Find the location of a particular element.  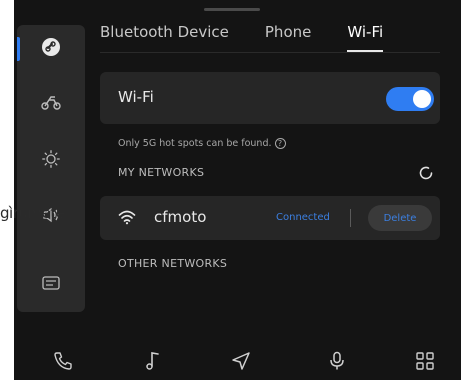

phone-icon is located at coordinates (63, 361).